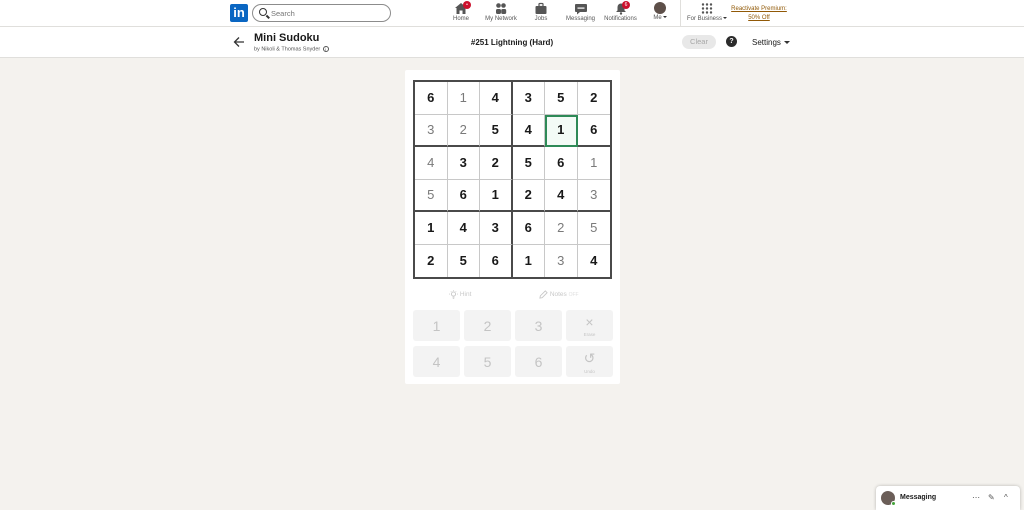 The width and height of the screenshot is (1024, 510). I want to click on notes-state: OFF, so click(573, 295).